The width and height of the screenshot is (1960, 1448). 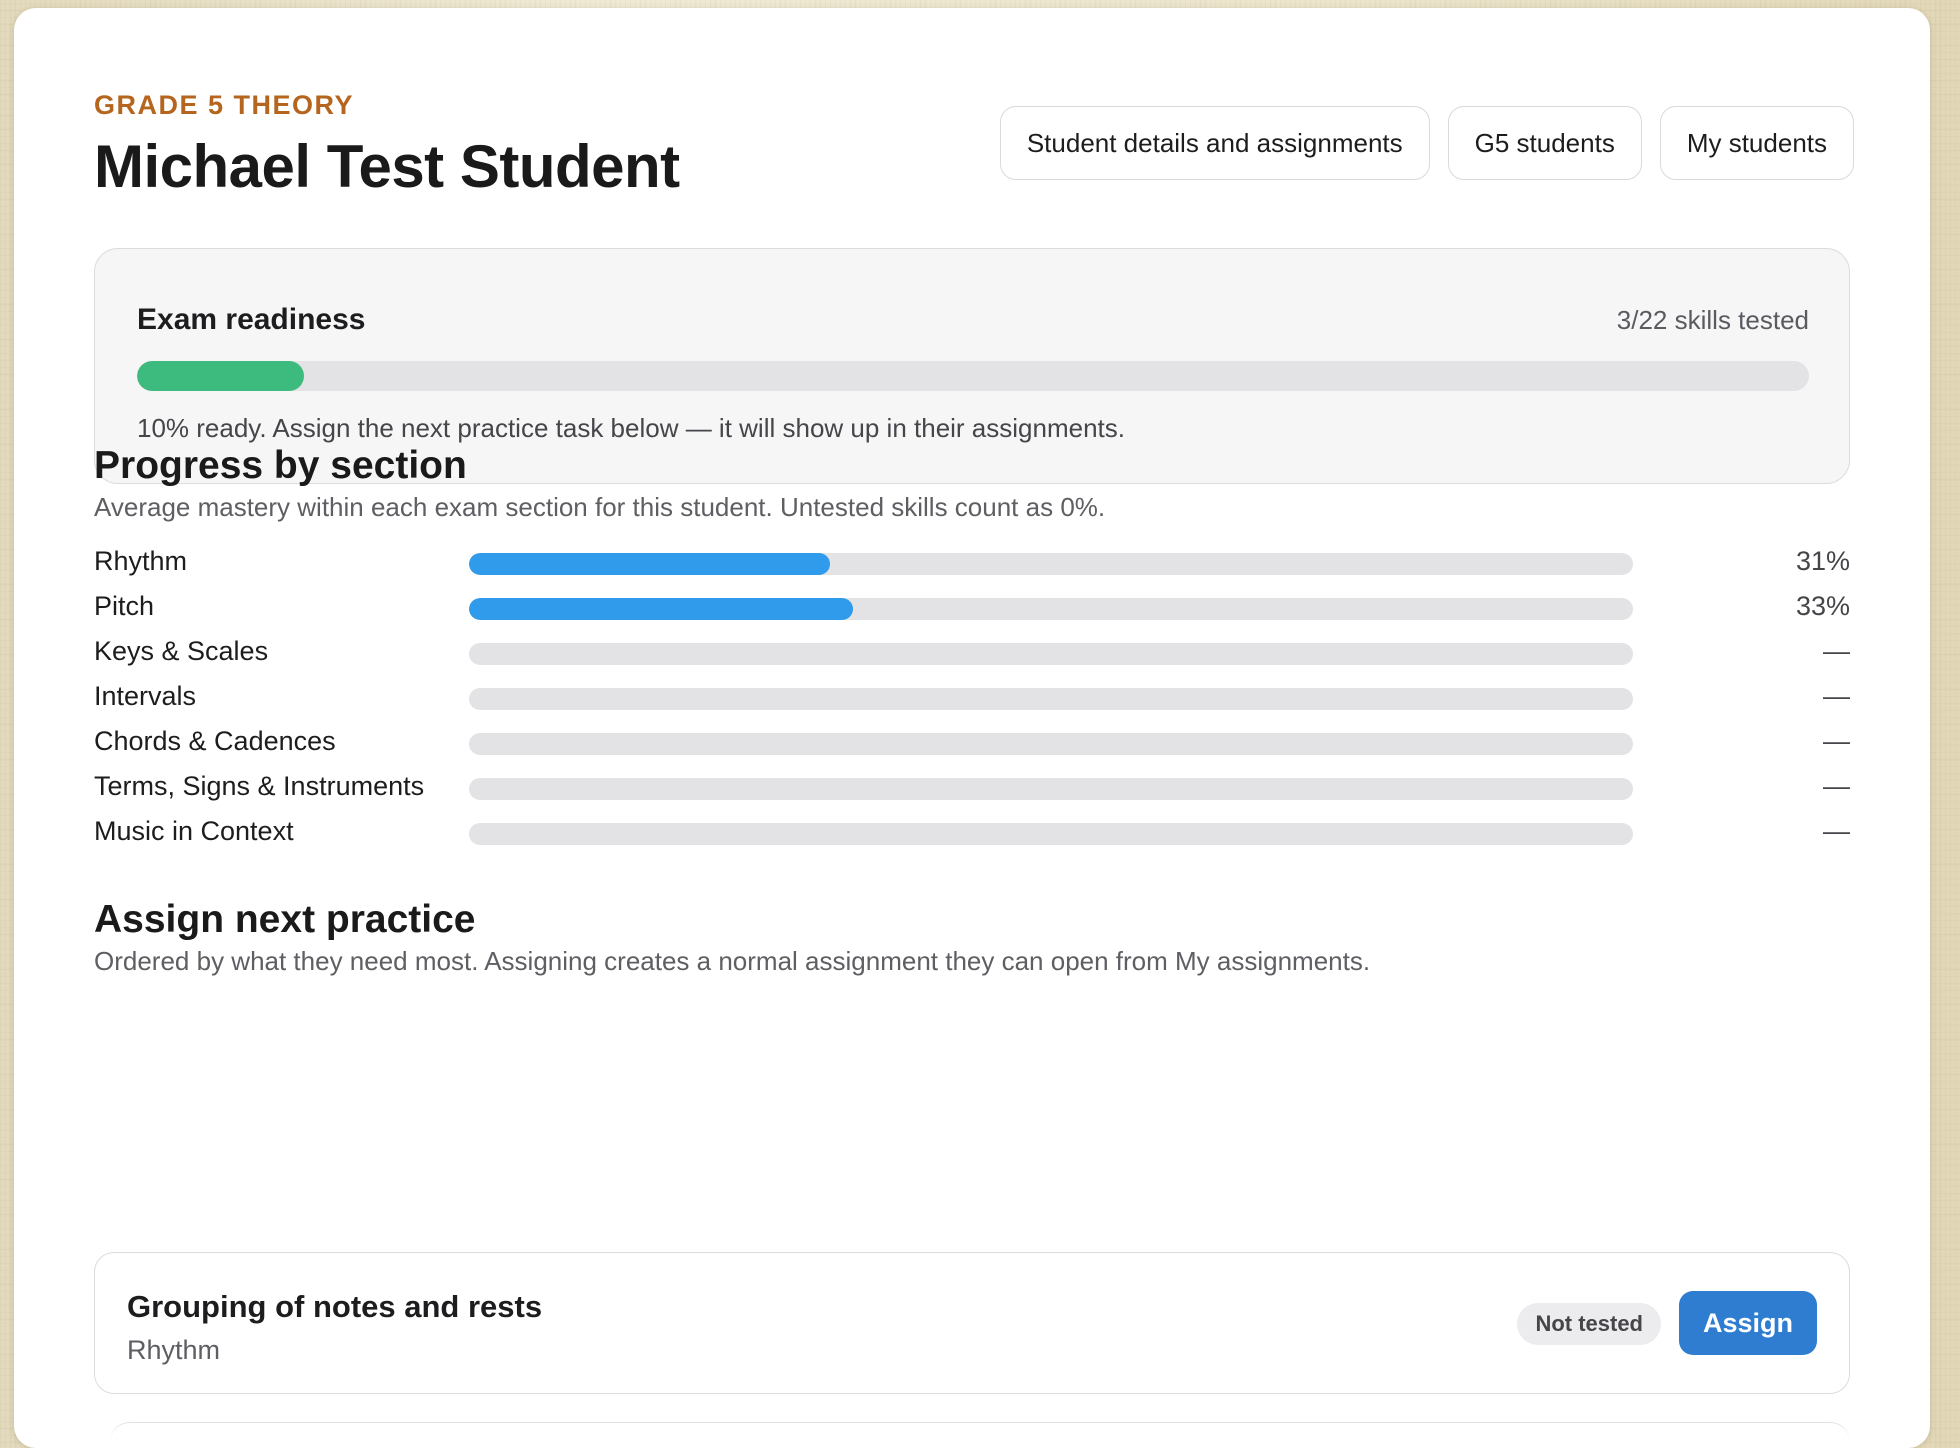 What do you see at coordinates (1822, 606) in the screenshot?
I see `section-value: 33%` at bounding box center [1822, 606].